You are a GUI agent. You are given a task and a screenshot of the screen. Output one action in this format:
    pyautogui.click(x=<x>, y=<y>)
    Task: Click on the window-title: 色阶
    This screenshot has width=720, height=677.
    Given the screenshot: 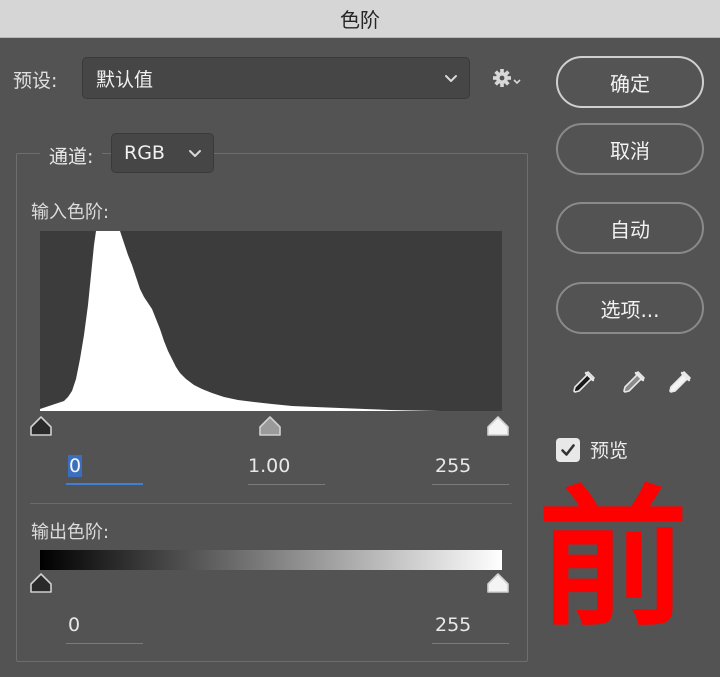 What is the action you would take?
    pyautogui.click(x=360, y=20)
    